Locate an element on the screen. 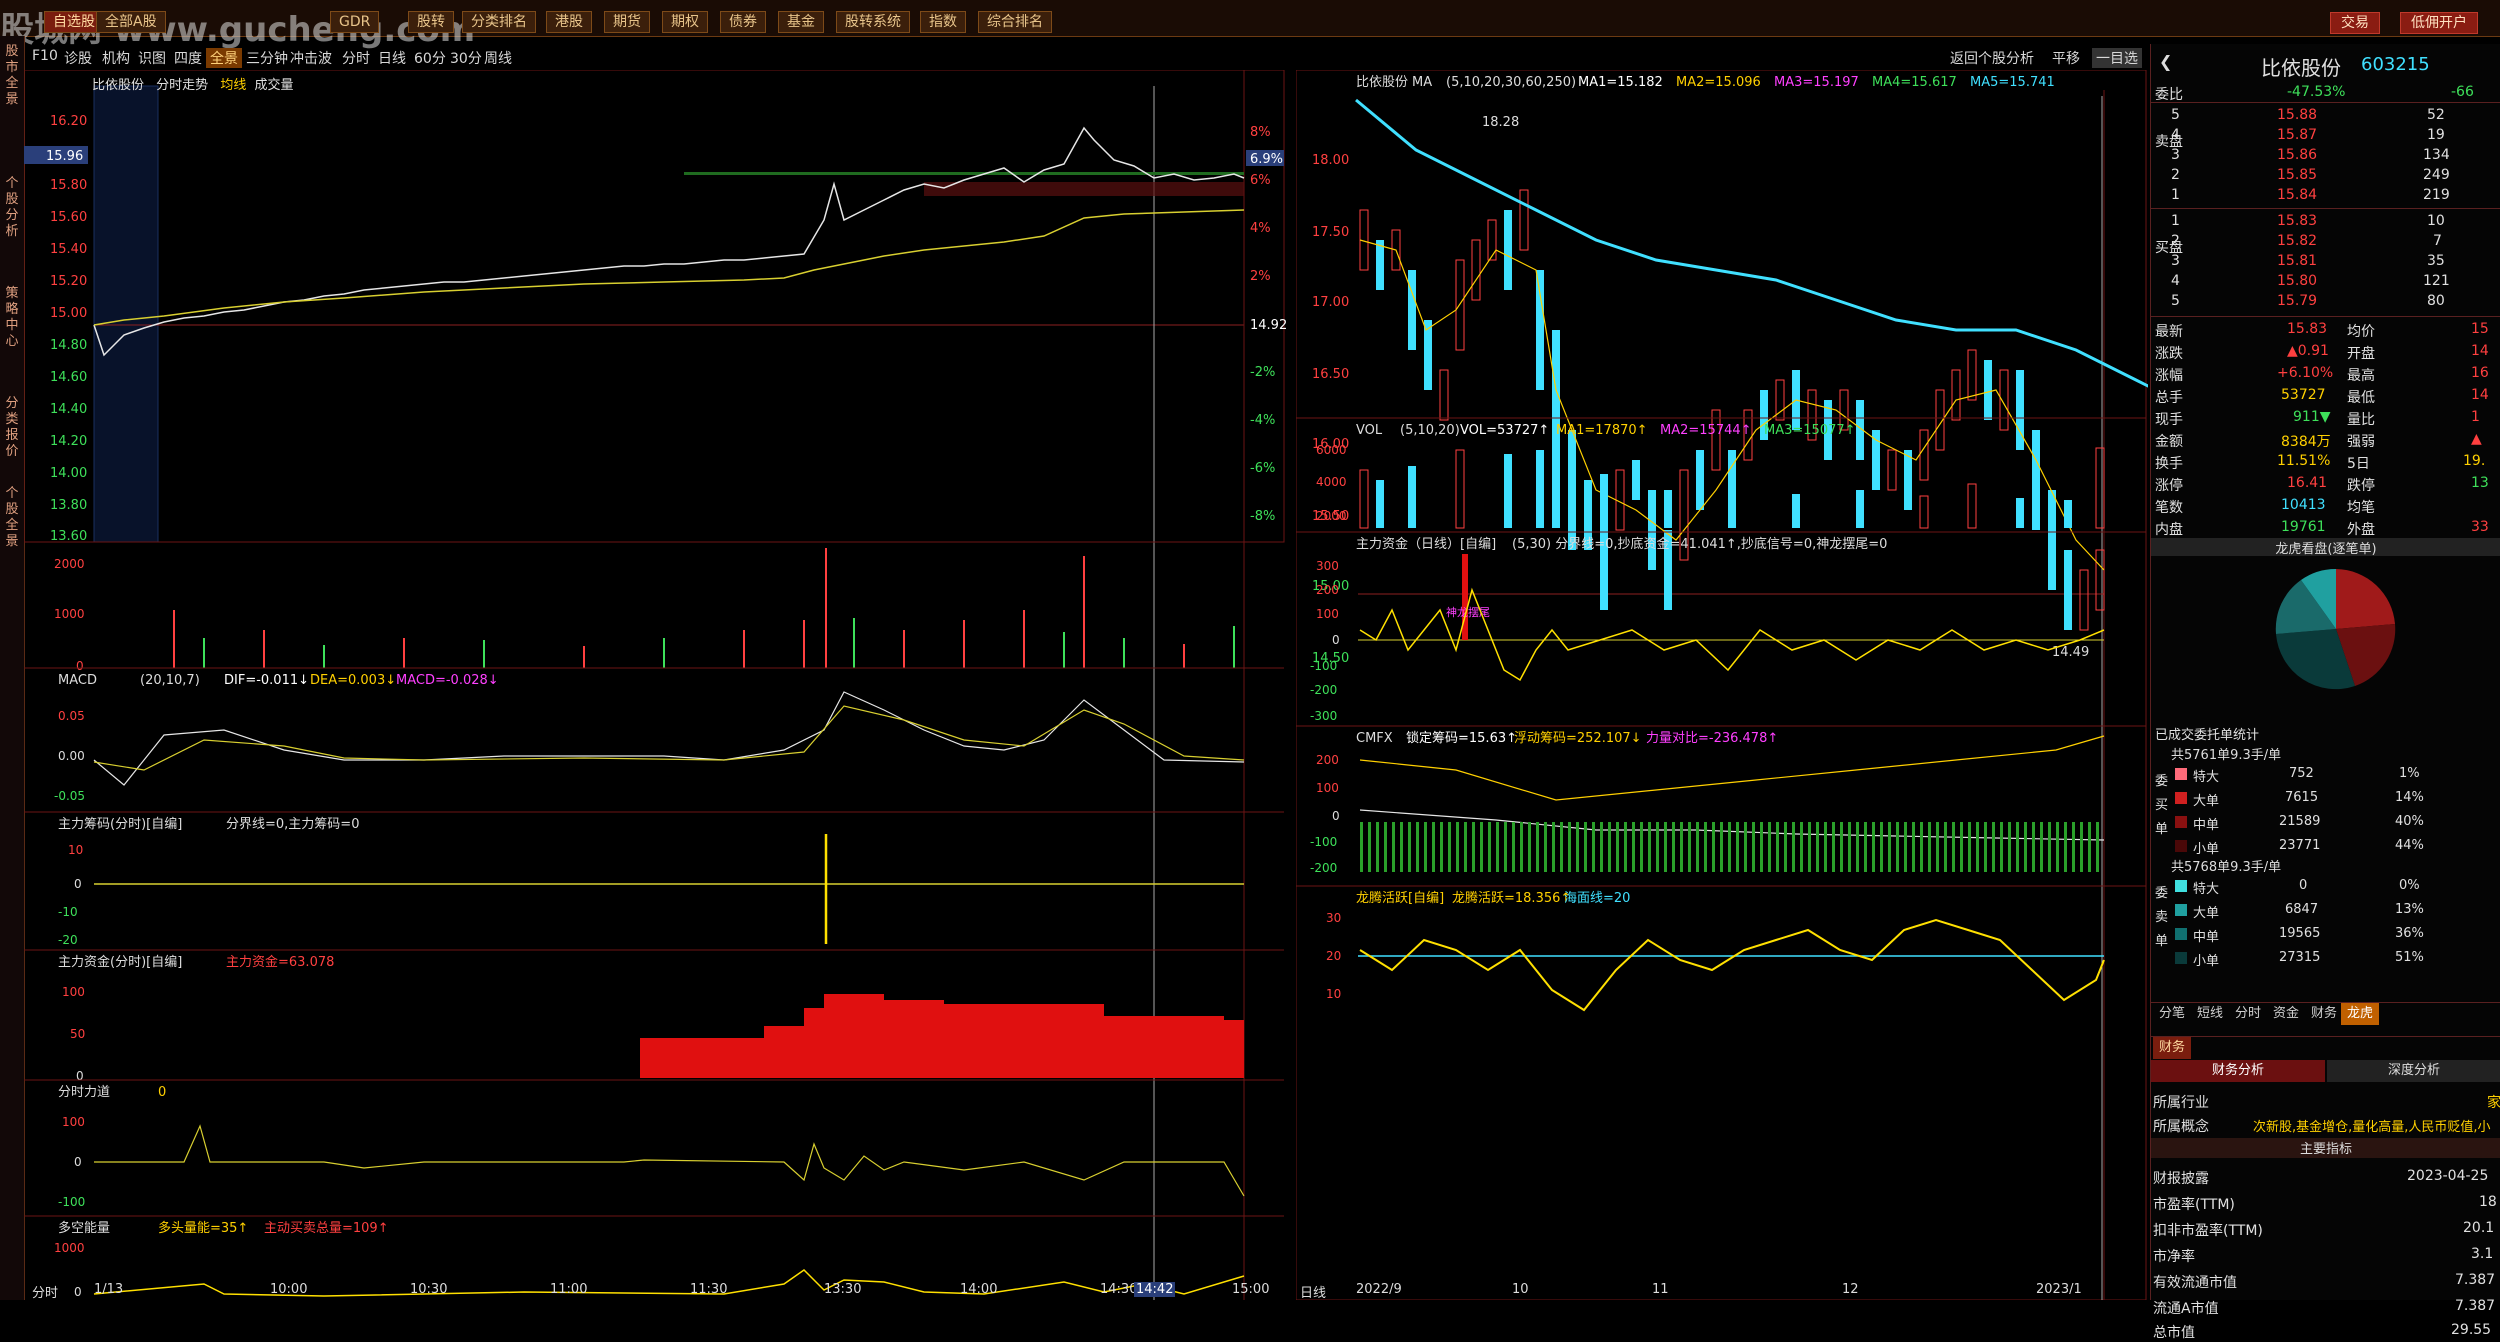 This screenshot has width=2500, height=1342. svg-text: 14.92 is located at coordinates (1268, 325).